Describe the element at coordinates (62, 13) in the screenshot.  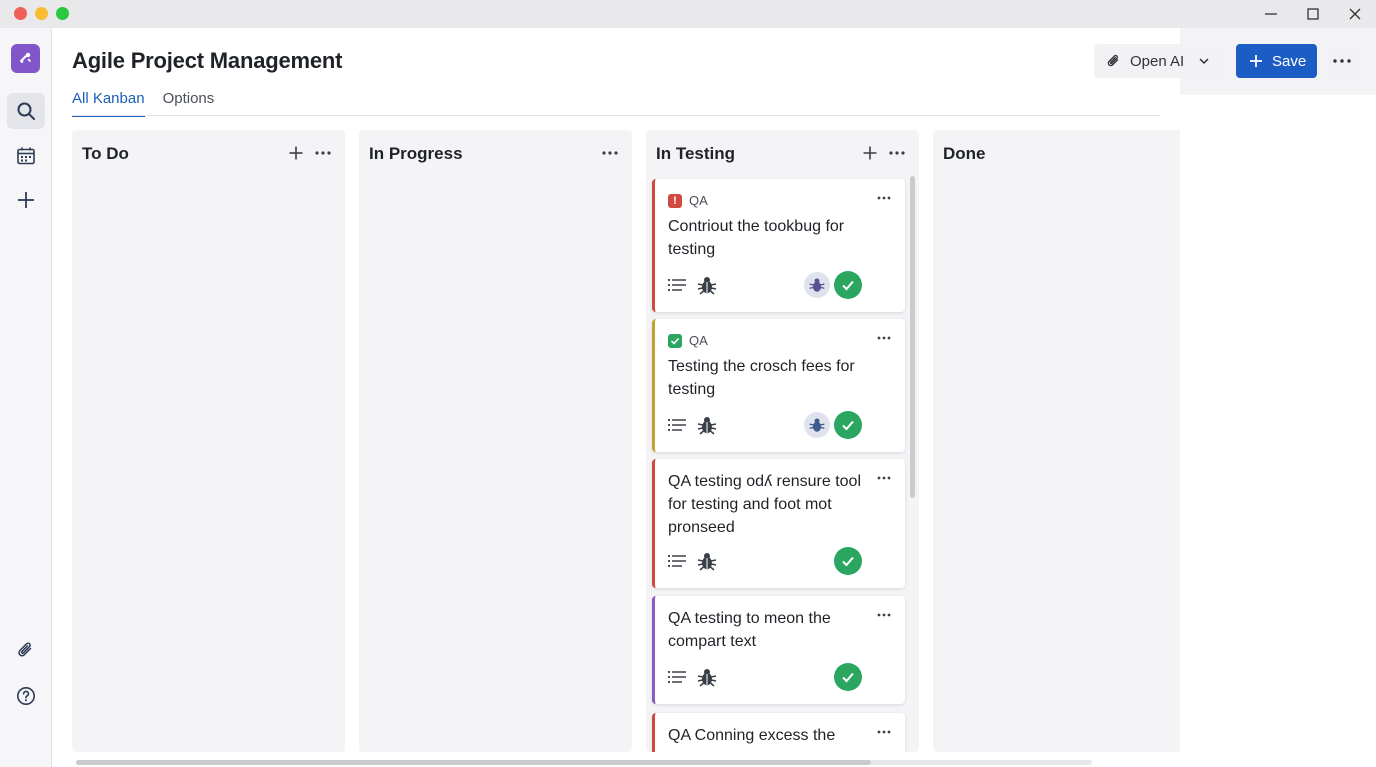
I see `zoom-window-dot` at that location.